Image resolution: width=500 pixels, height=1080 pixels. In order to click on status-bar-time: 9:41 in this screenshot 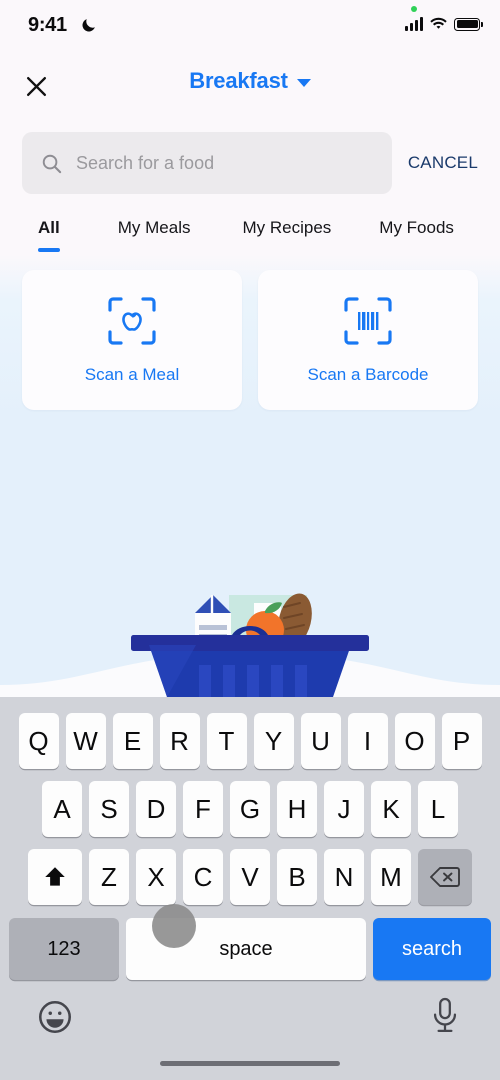, I will do `click(47, 25)`.